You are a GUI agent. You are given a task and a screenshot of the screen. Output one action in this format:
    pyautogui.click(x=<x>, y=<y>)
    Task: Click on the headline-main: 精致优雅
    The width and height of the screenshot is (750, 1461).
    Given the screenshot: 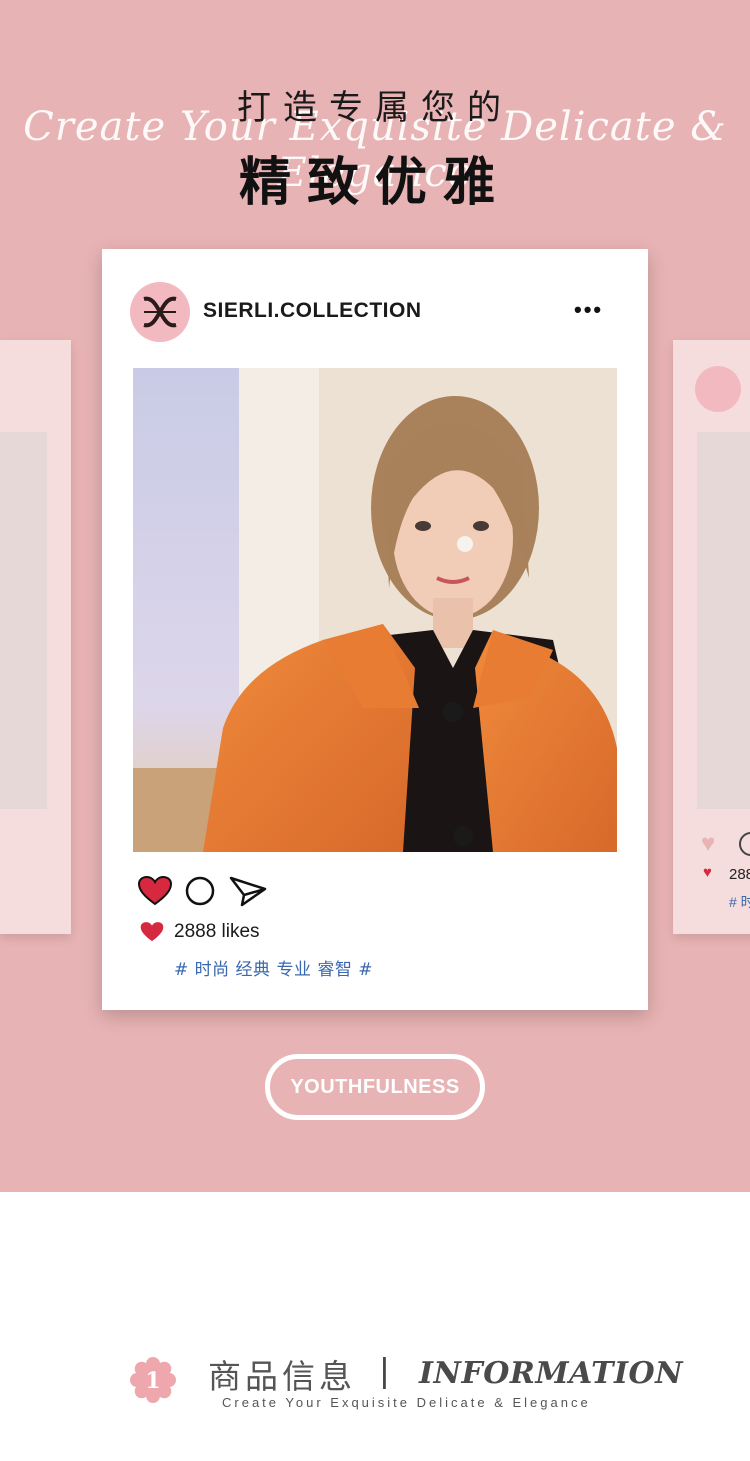 What is the action you would take?
    pyautogui.click(x=374, y=183)
    